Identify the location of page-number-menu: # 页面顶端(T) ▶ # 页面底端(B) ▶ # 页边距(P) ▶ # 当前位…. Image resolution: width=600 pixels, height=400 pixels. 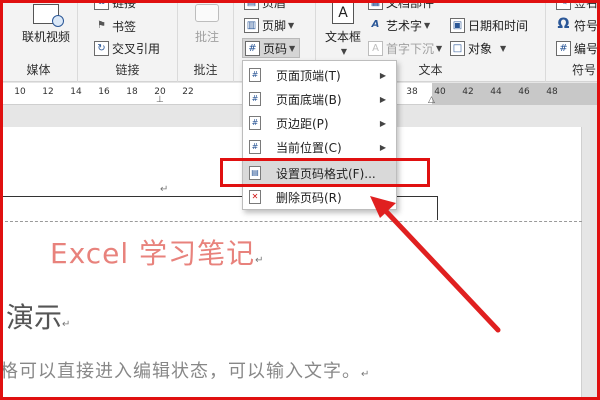
(319, 135).